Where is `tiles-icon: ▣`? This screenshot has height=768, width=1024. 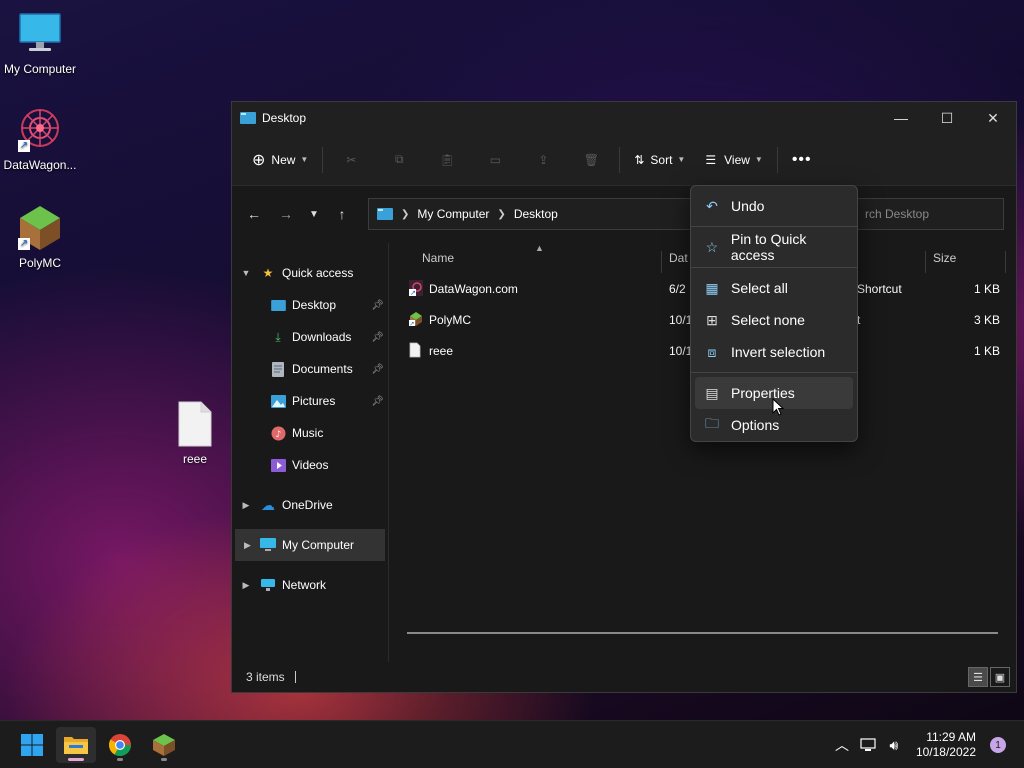 tiles-icon: ▣ is located at coordinates (1000, 677).